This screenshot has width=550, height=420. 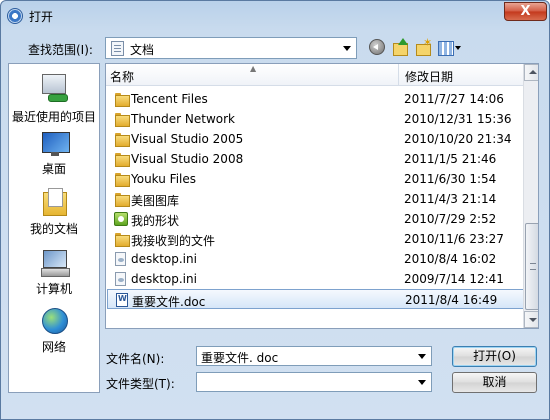 What do you see at coordinates (450, 219) in the screenshot?
I see `file-date: 2010/7/29 2:52` at bounding box center [450, 219].